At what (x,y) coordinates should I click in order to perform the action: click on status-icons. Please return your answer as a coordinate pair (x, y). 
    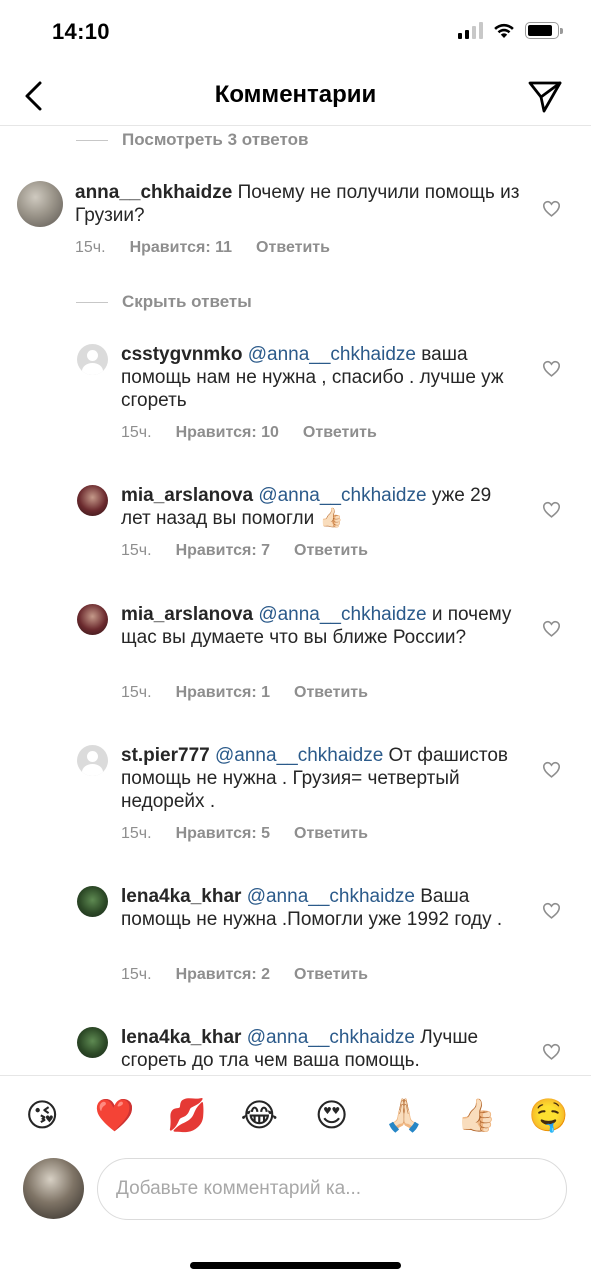
    Looking at the image, I should click on (510, 30).